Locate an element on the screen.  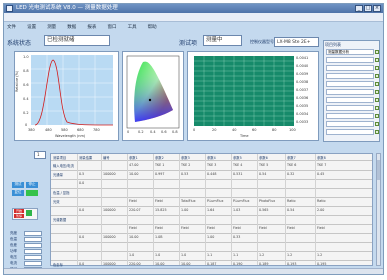
table-cell: 1.00 is located at coordinates (210, 237).